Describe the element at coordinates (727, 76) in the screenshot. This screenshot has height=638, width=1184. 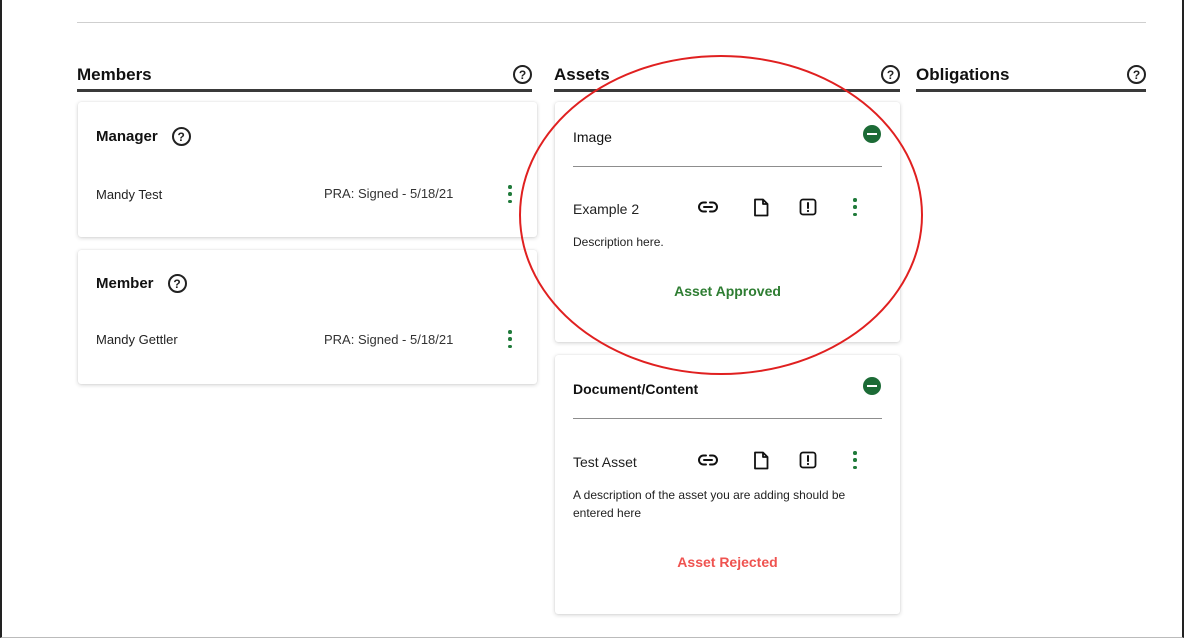
I see `assets-header: Assets ?` at that location.